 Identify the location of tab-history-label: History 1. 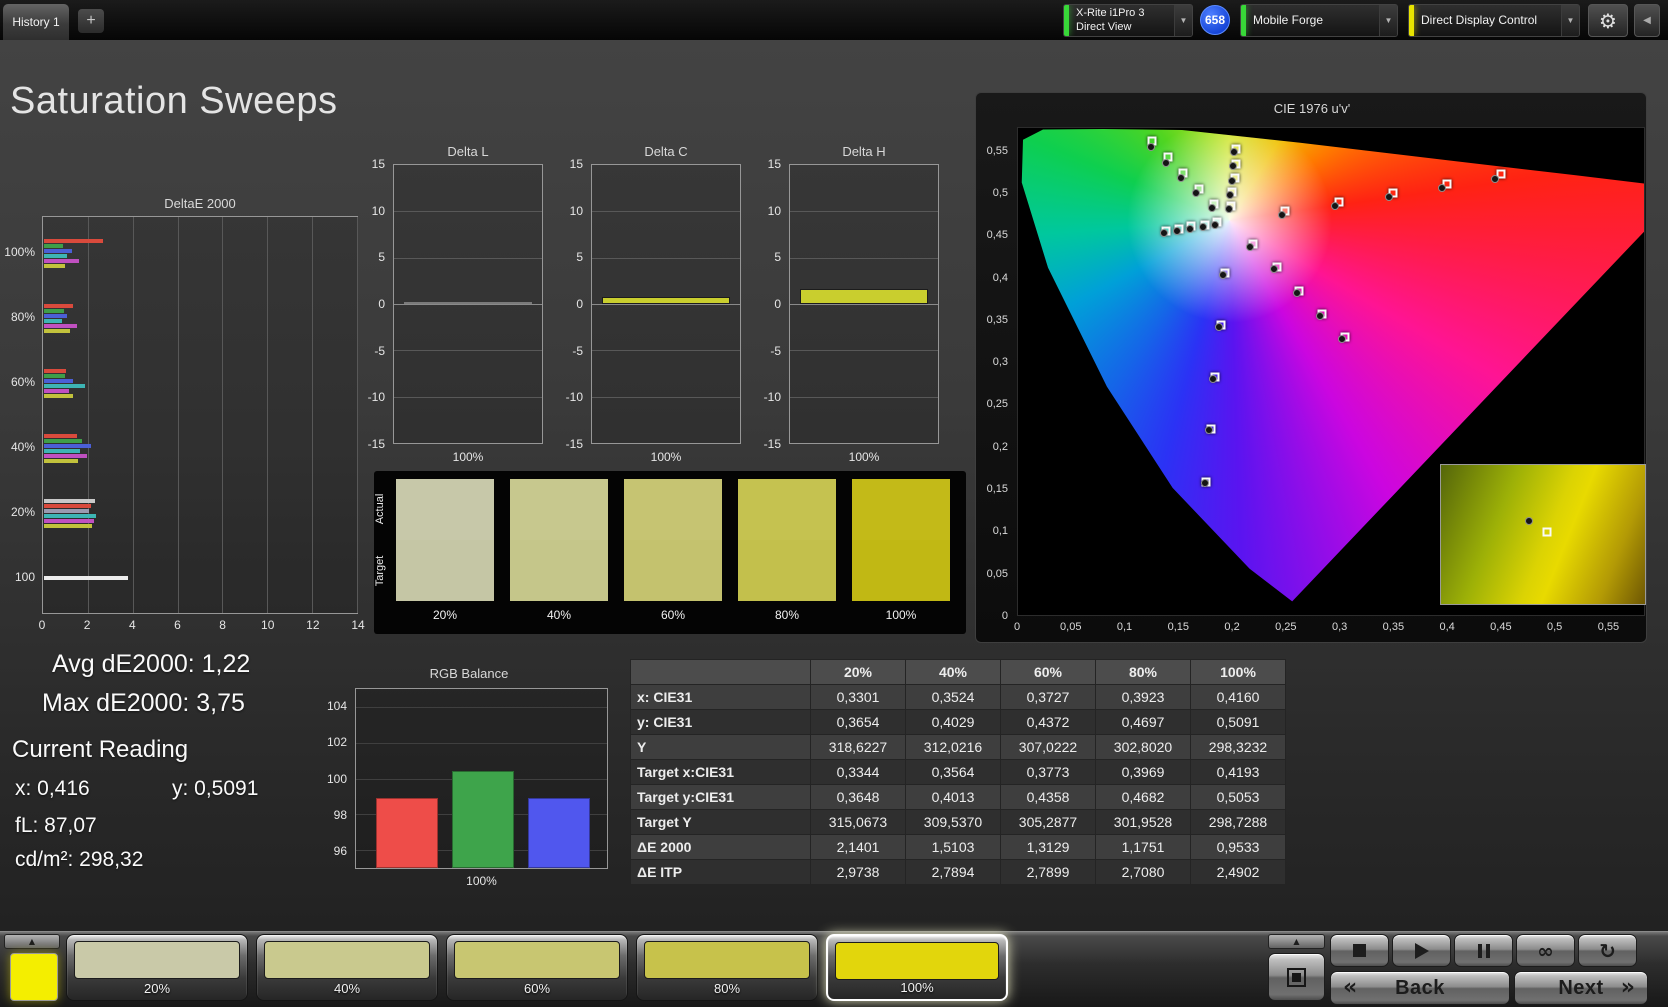
(36, 22).